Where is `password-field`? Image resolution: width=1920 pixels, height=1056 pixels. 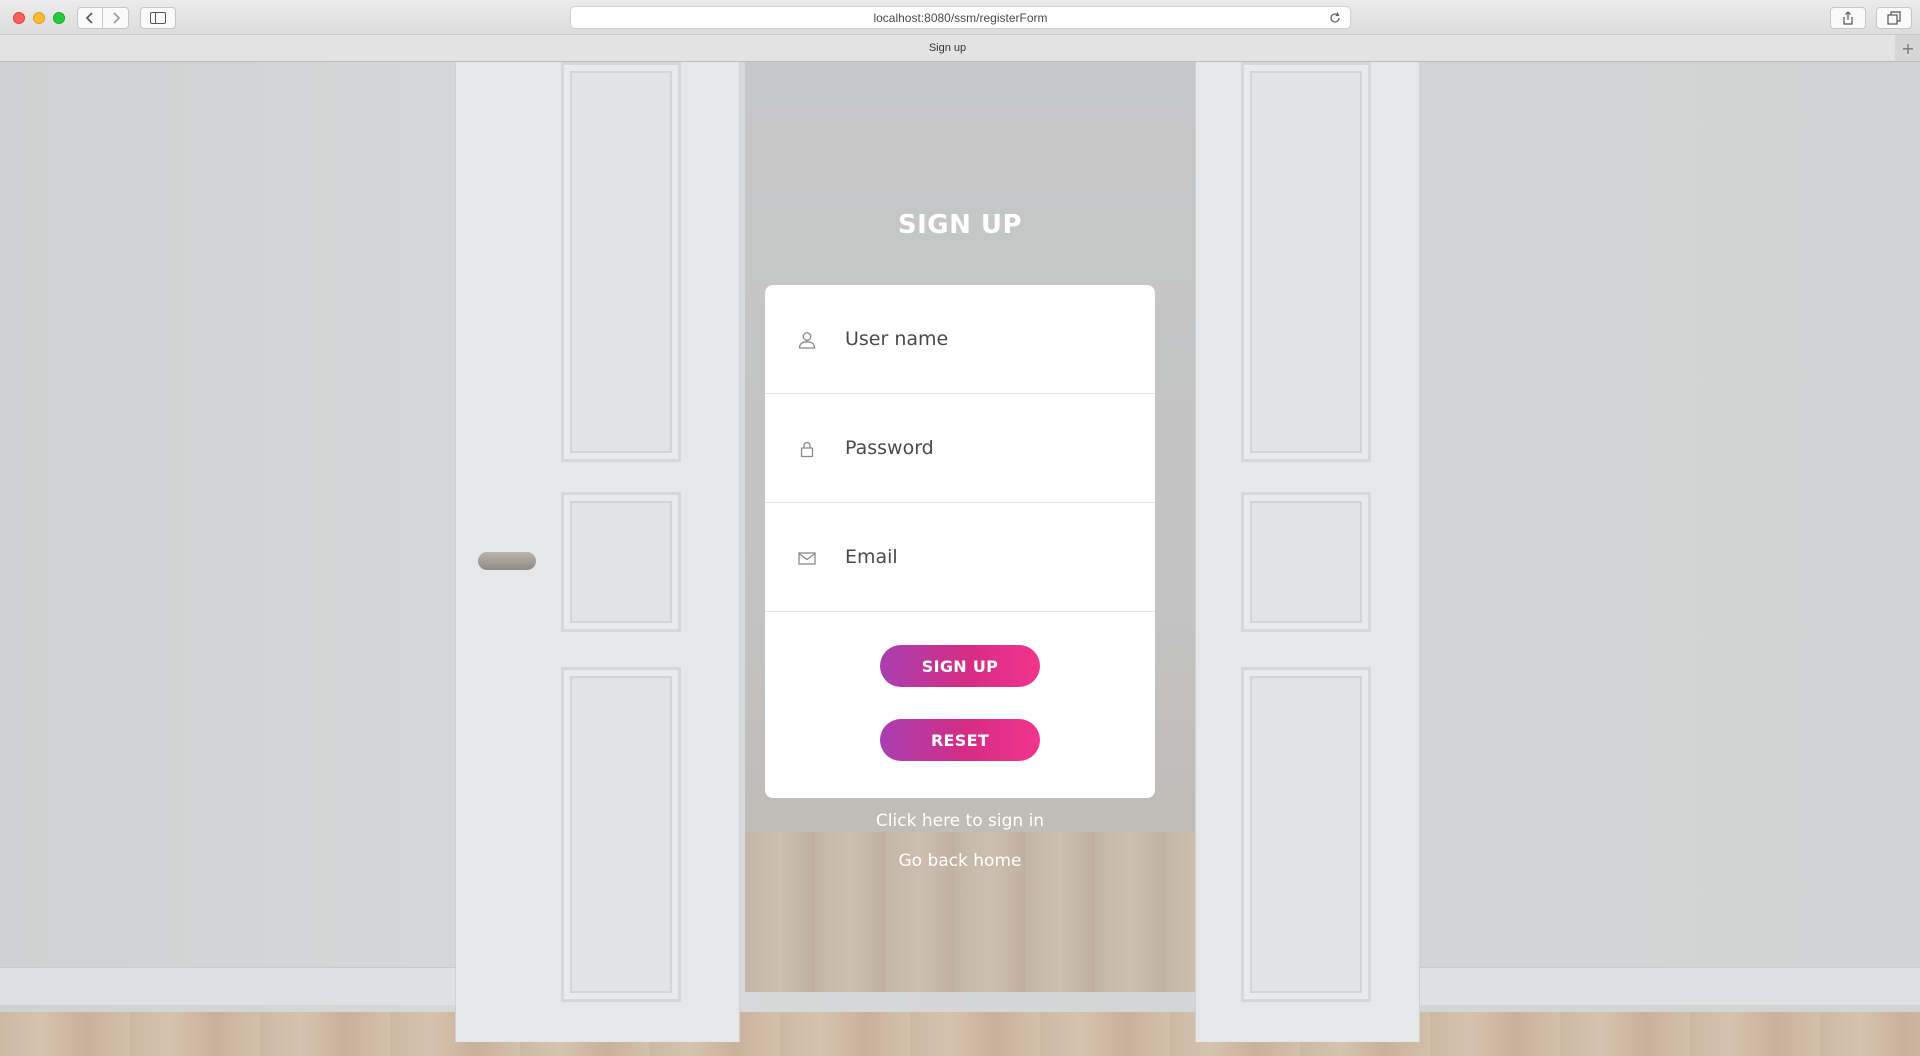 password-field is located at coordinates (960, 448).